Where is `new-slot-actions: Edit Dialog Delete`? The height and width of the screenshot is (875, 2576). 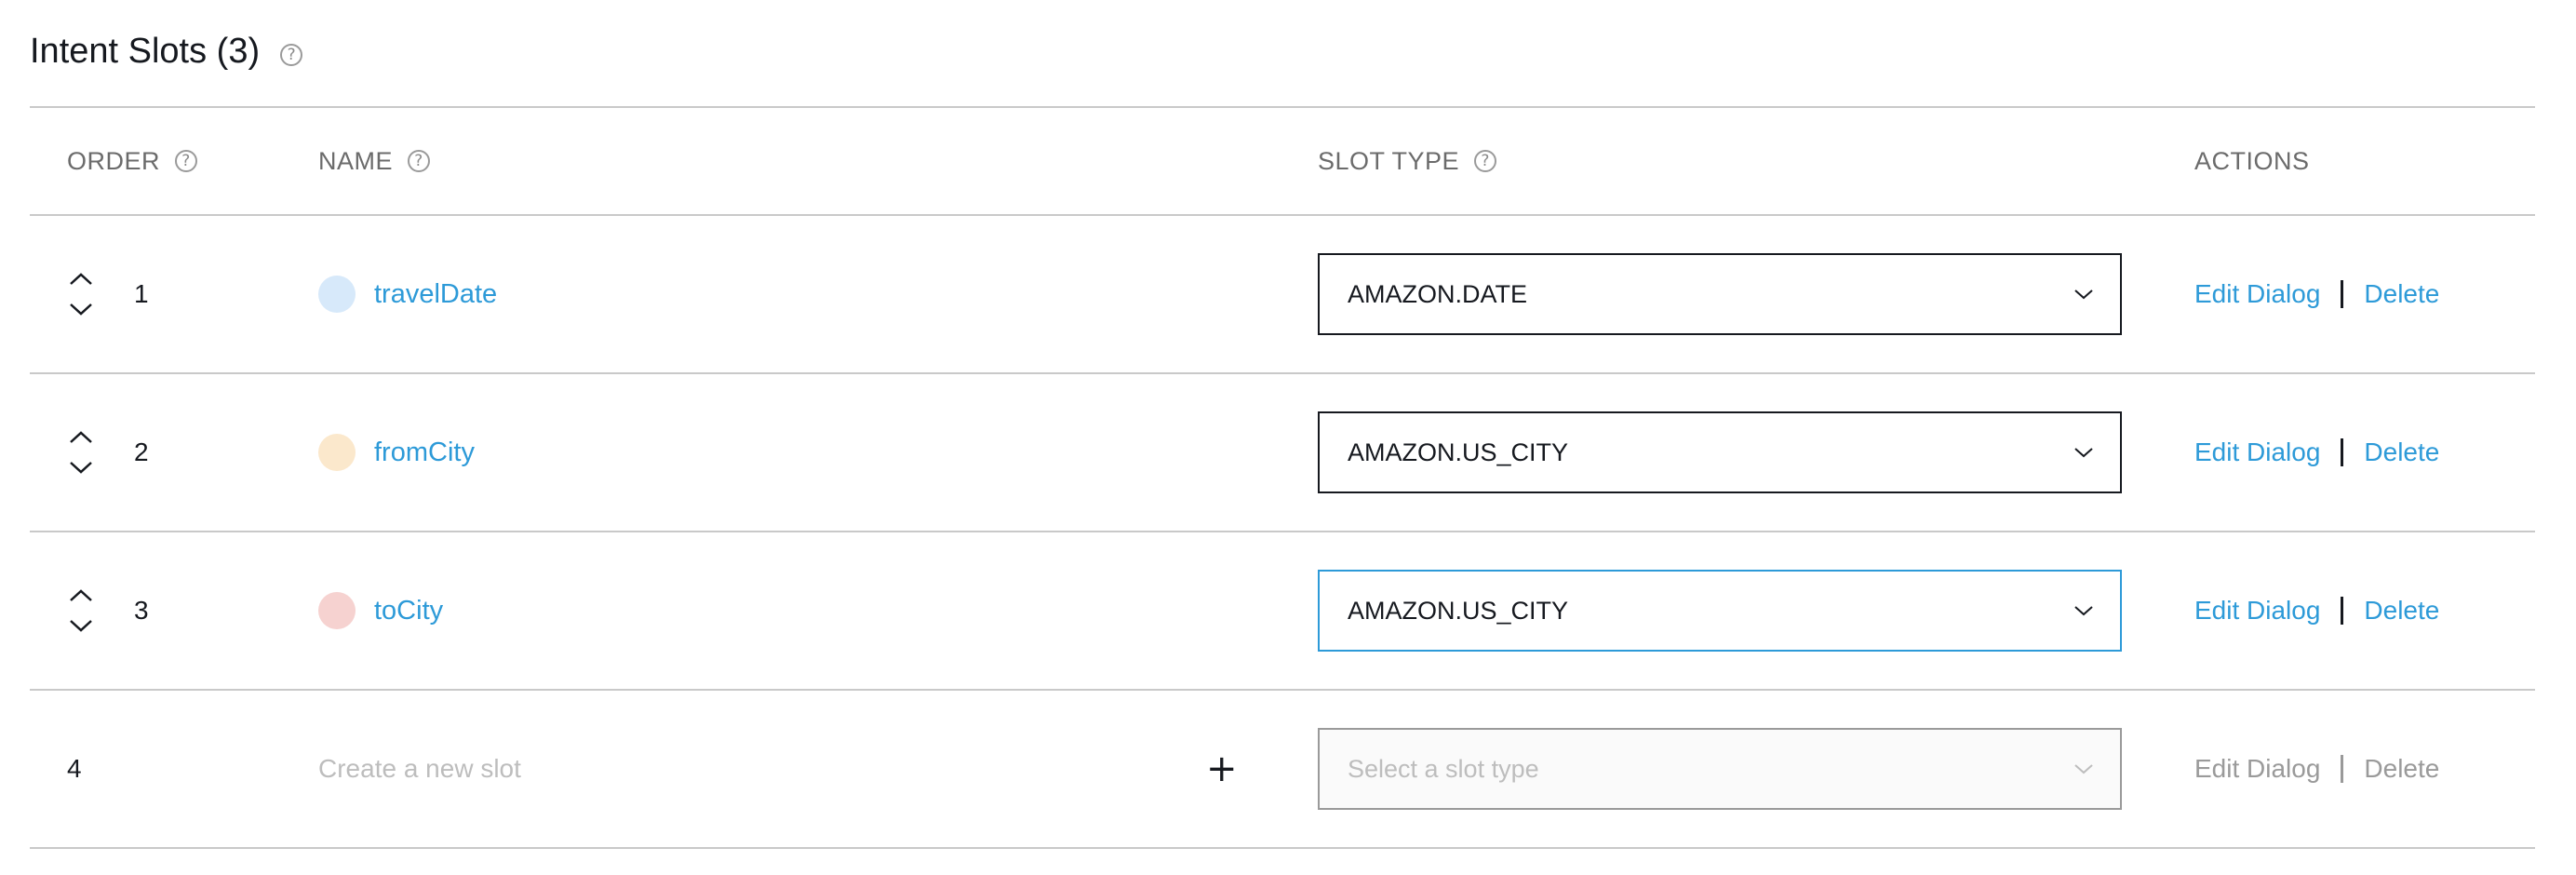
new-slot-actions: Edit Dialog Delete is located at coordinates (2316, 769).